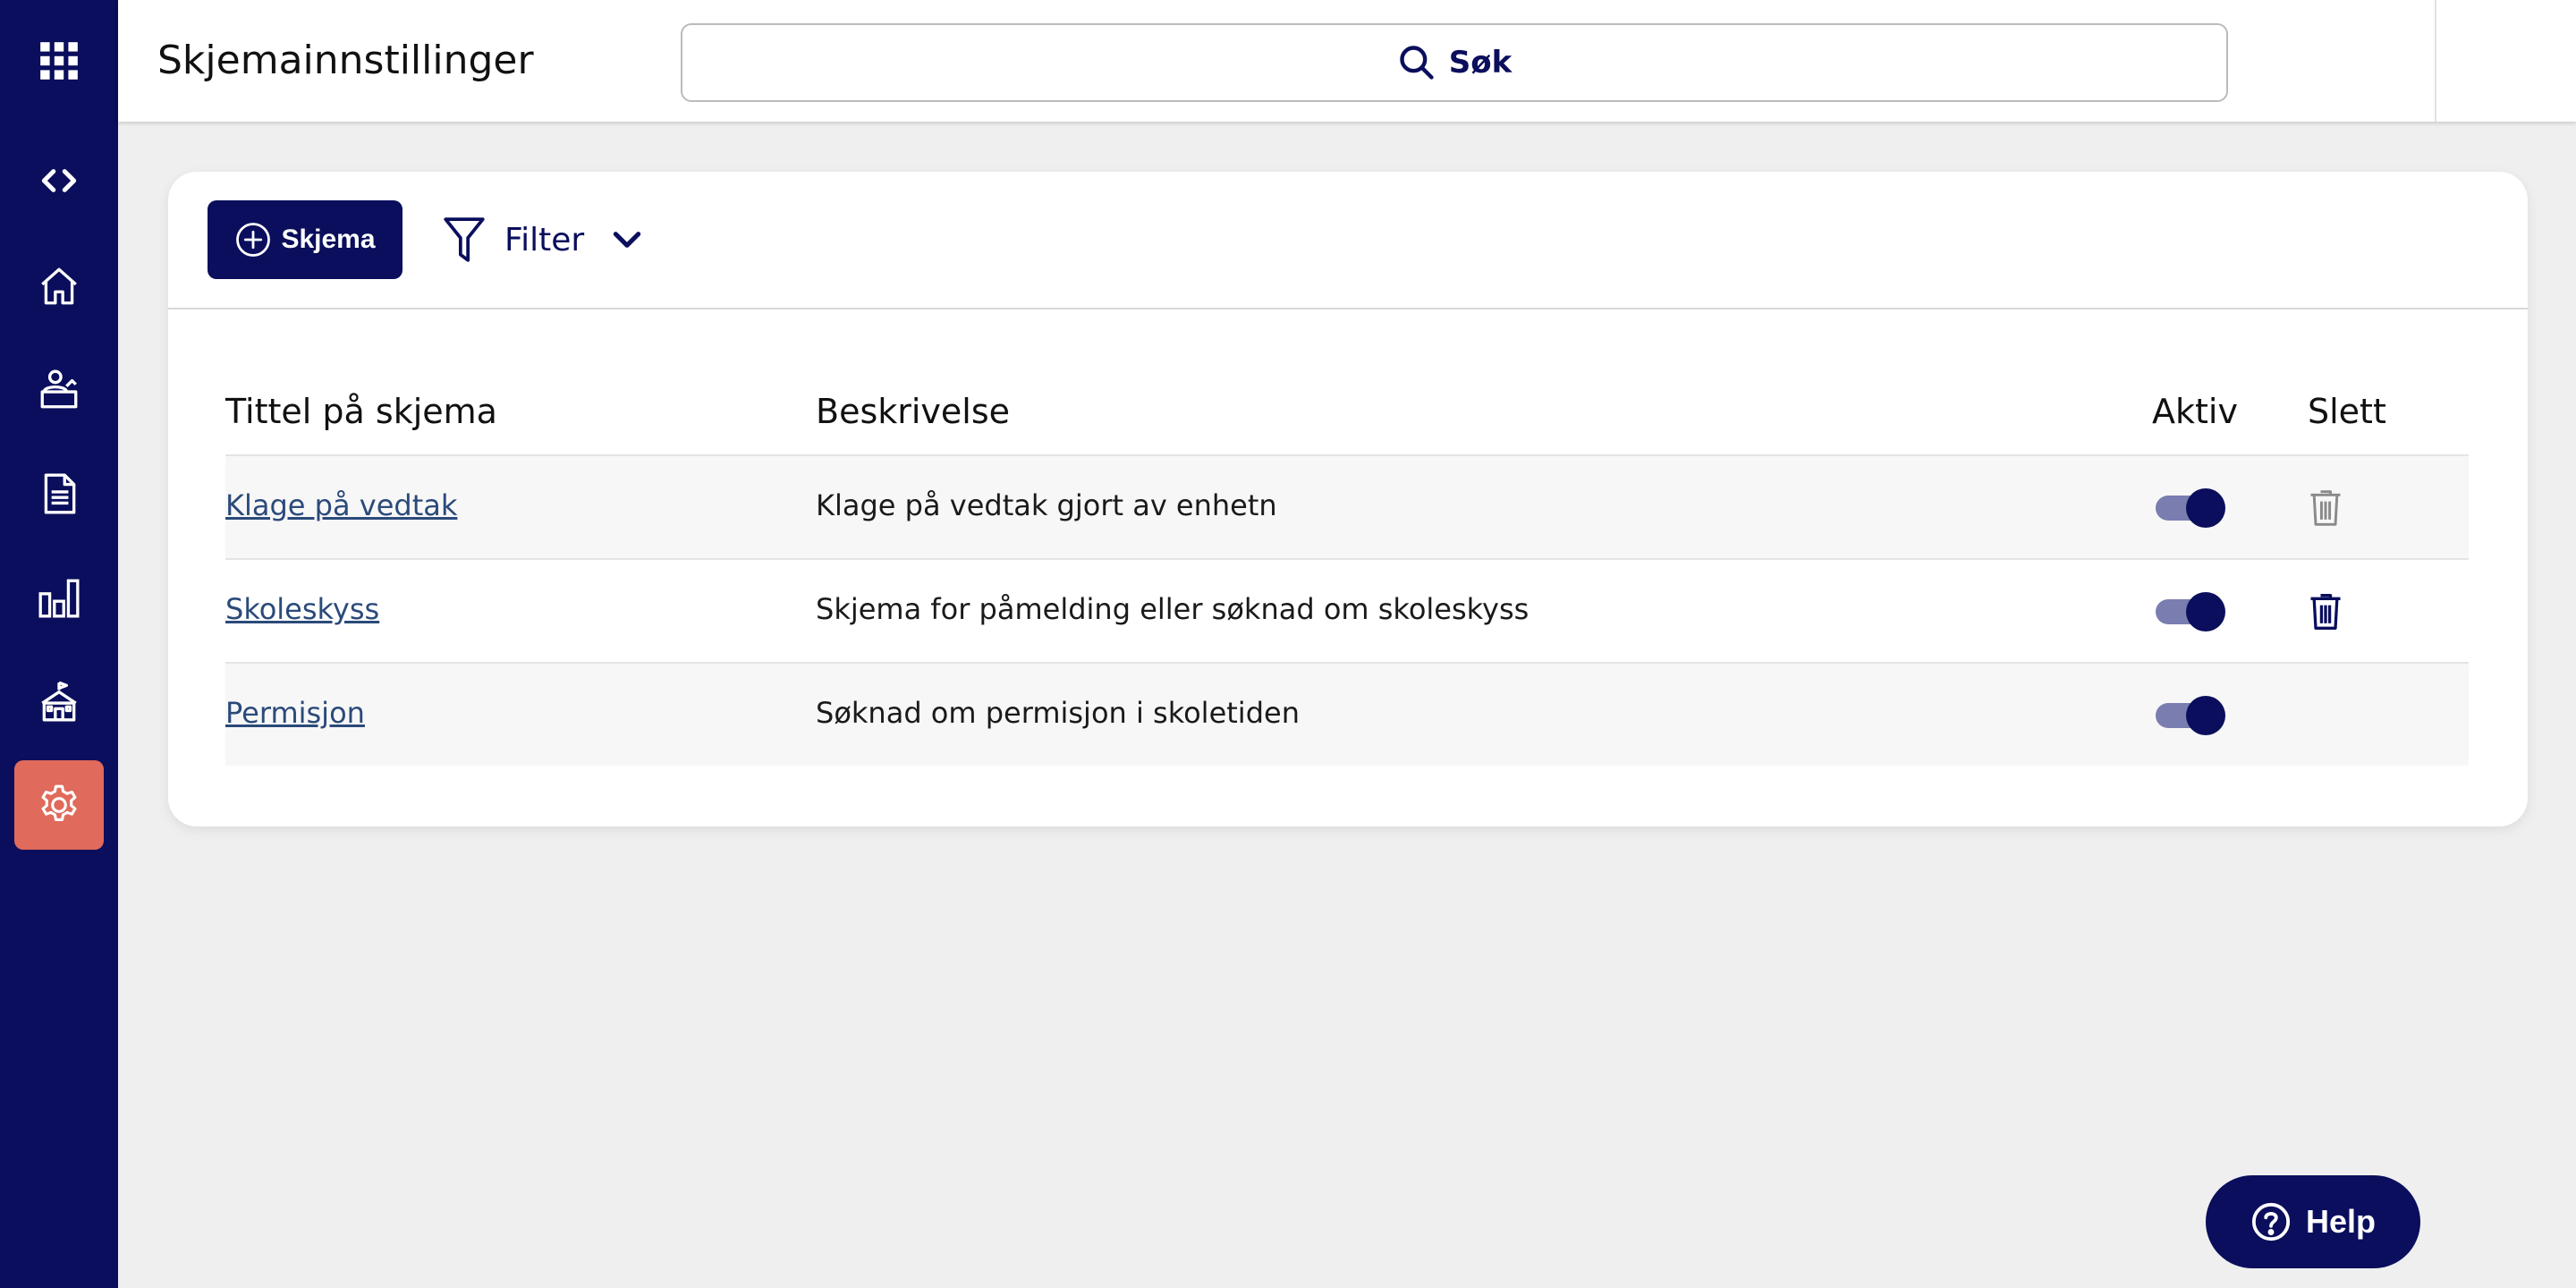 The image size is (2576, 1288). I want to click on help-icon, so click(2271, 1221).